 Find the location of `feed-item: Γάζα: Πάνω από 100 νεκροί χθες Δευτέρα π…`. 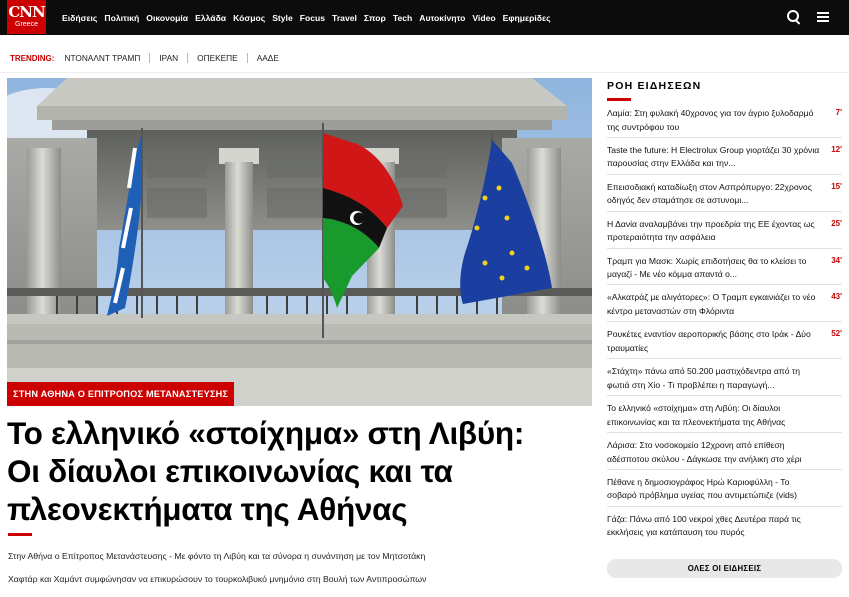

feed-item: Γάζα: Πάνω από 100 νεκροί χθες Δευτέρα π… is located at coordinates (724, 525).